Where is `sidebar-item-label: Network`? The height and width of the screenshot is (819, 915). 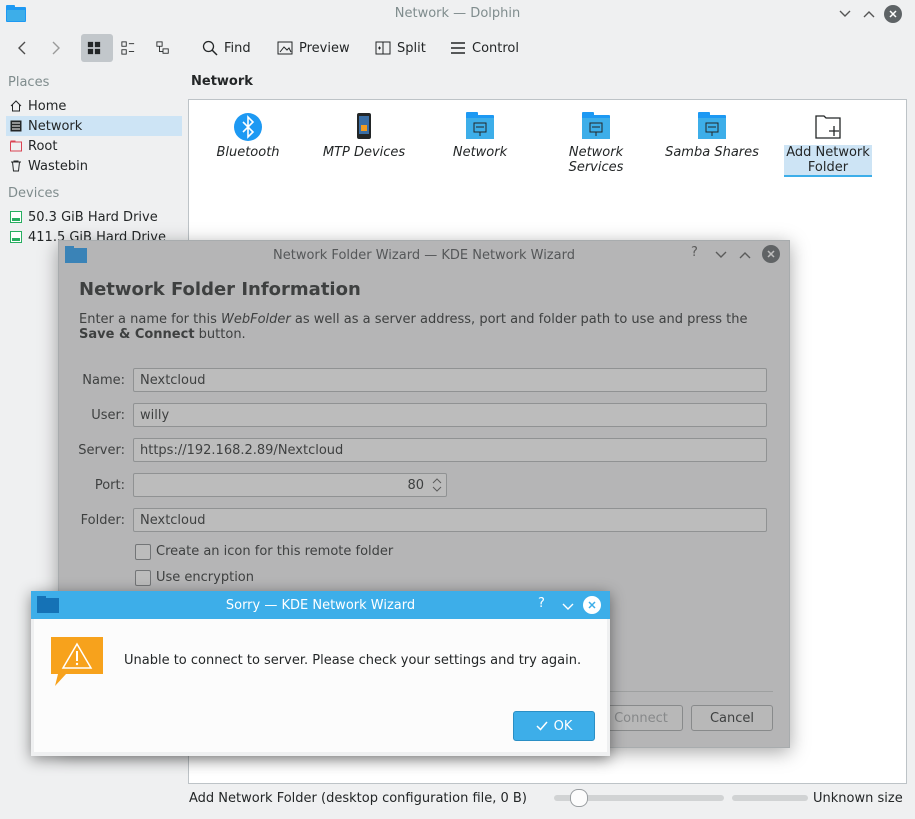
sidebar-item-label: Network is located at coordinates (55, 126).